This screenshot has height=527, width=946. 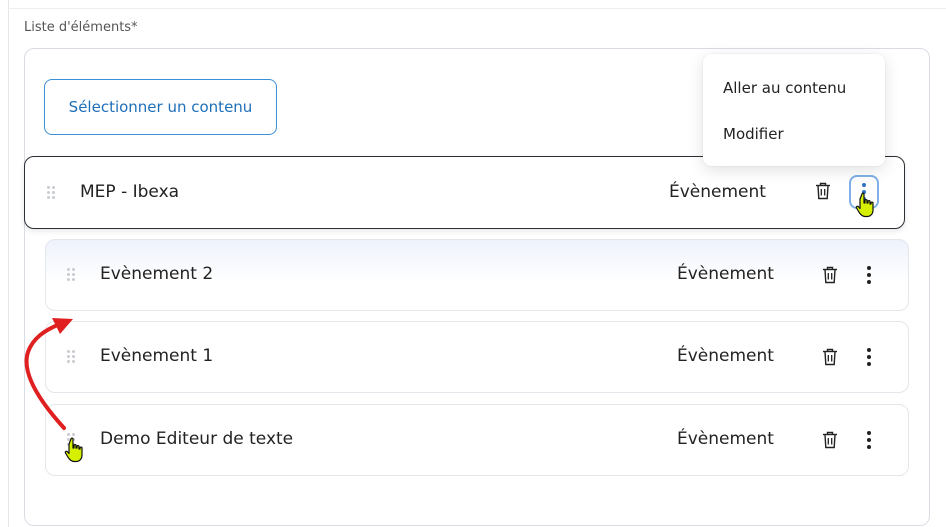 I want to click on item-title: MEP - Ibexa, so click(x=130, y=192).